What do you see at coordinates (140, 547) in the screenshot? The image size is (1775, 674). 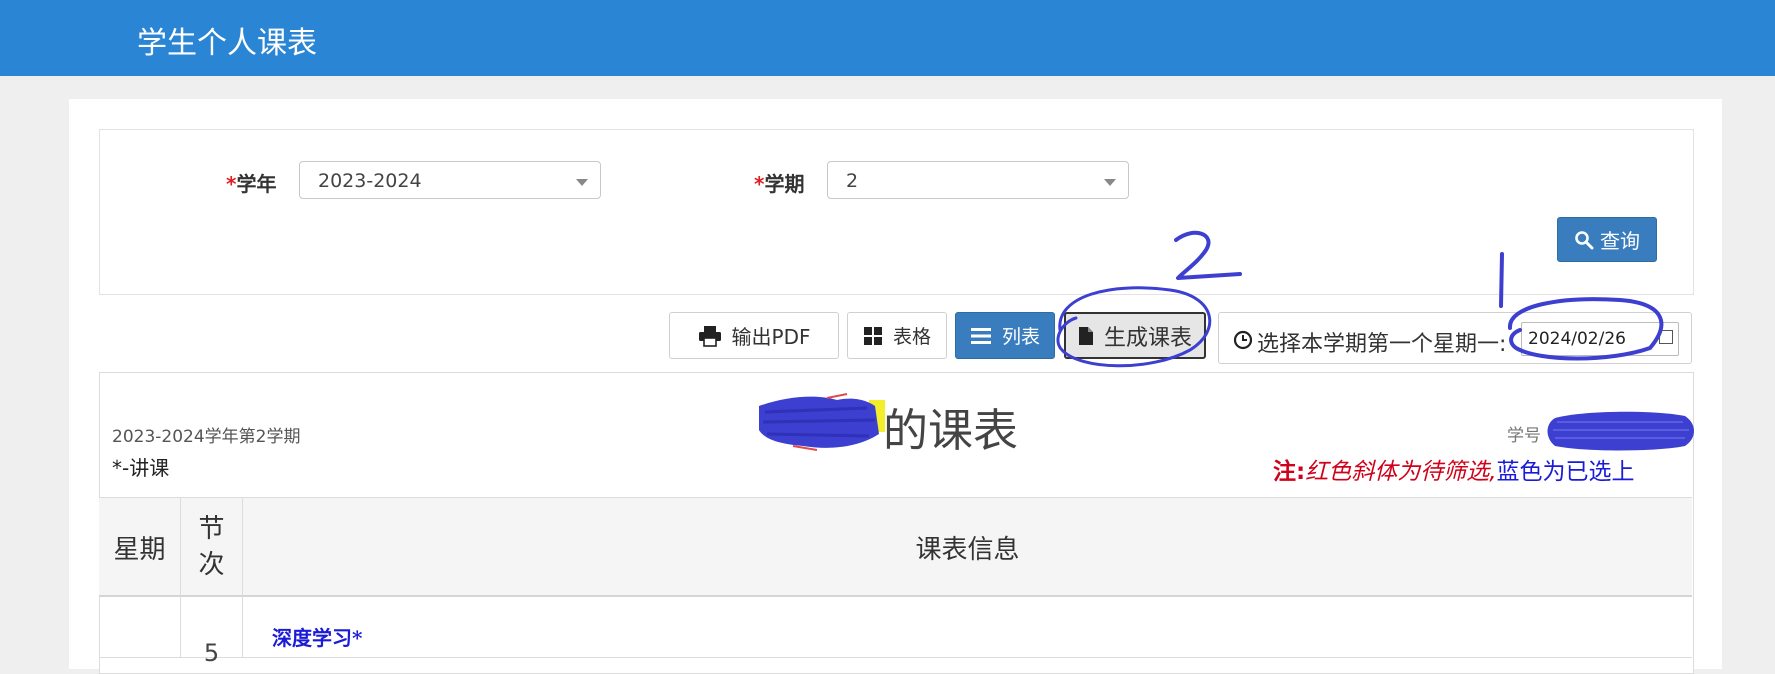 I see `col-weekday: 星期` at bounding box center [140, 547].